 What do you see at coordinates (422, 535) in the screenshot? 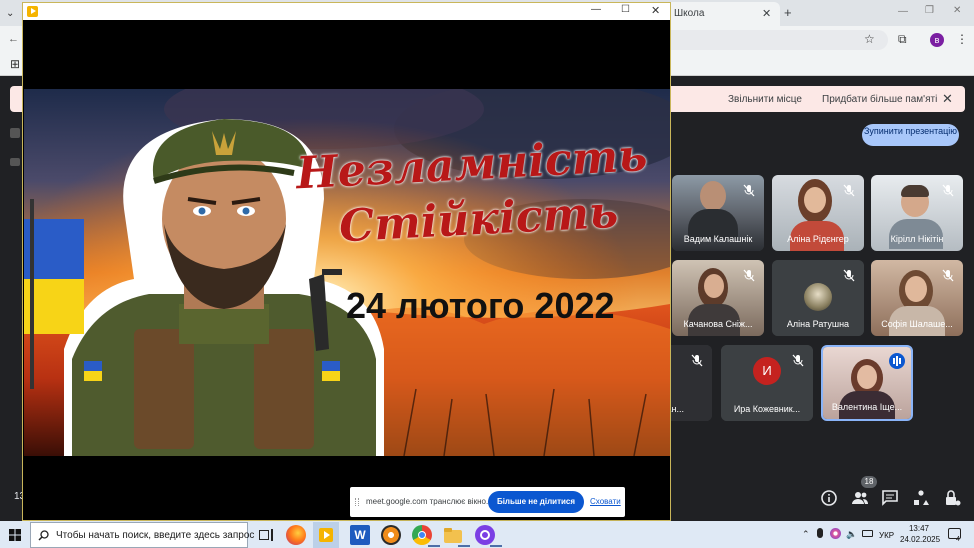
I see `chrome-icon` at bounding box center [422, 535].